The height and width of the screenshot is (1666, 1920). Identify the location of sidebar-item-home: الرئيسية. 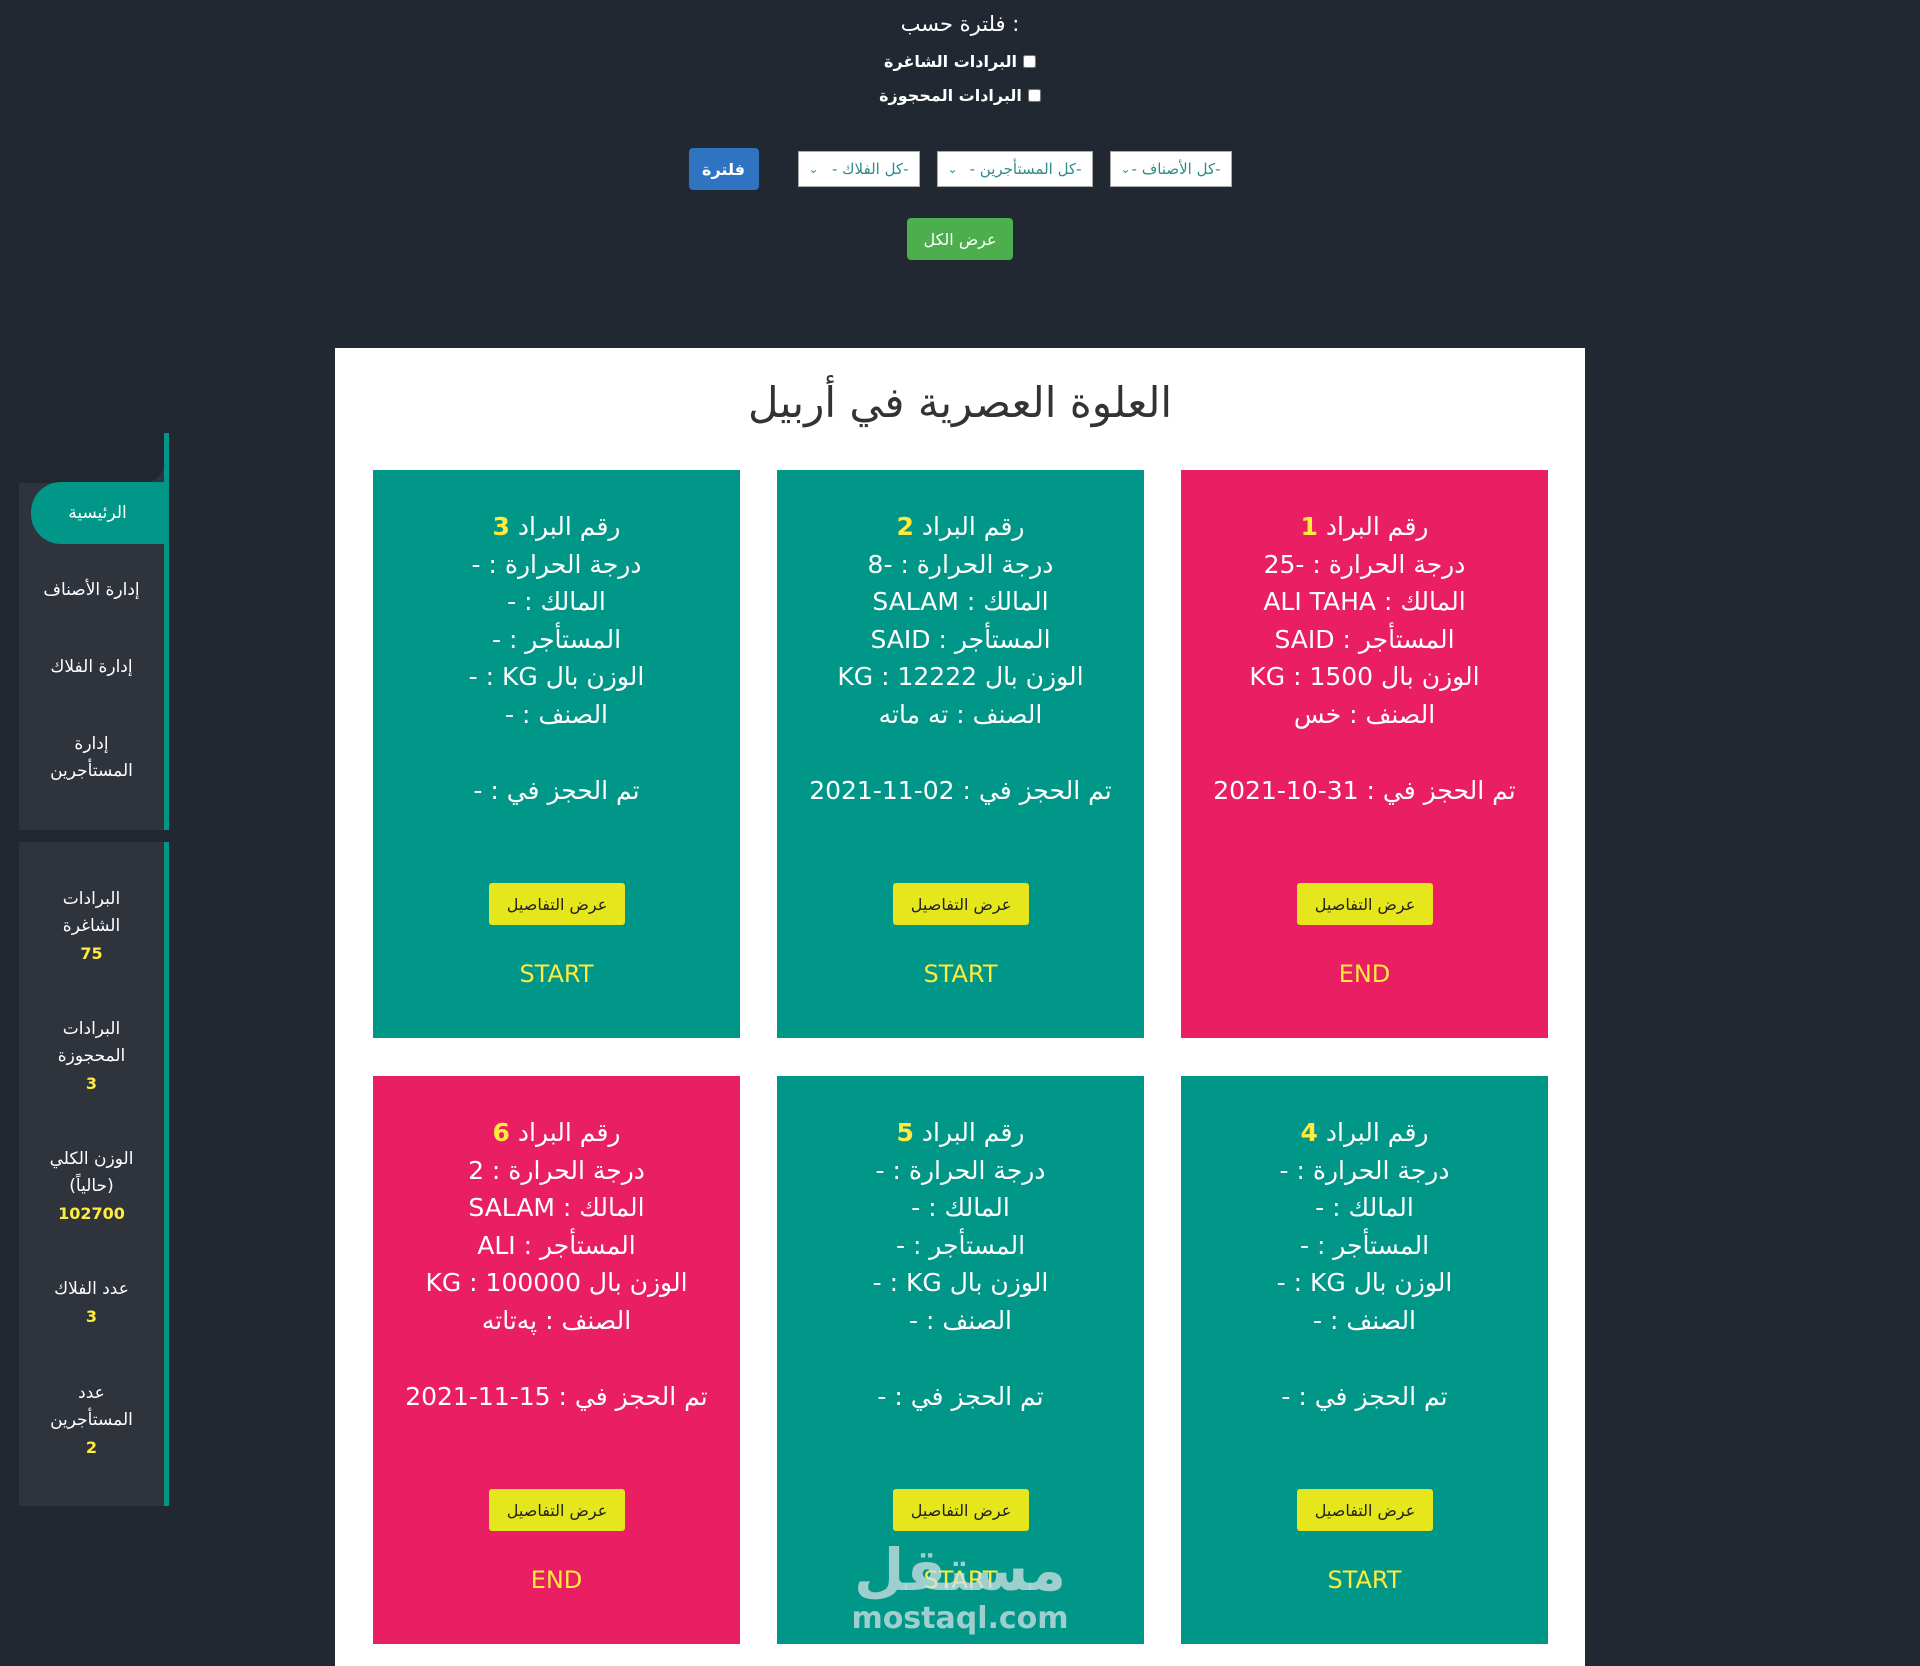
(97, 513).